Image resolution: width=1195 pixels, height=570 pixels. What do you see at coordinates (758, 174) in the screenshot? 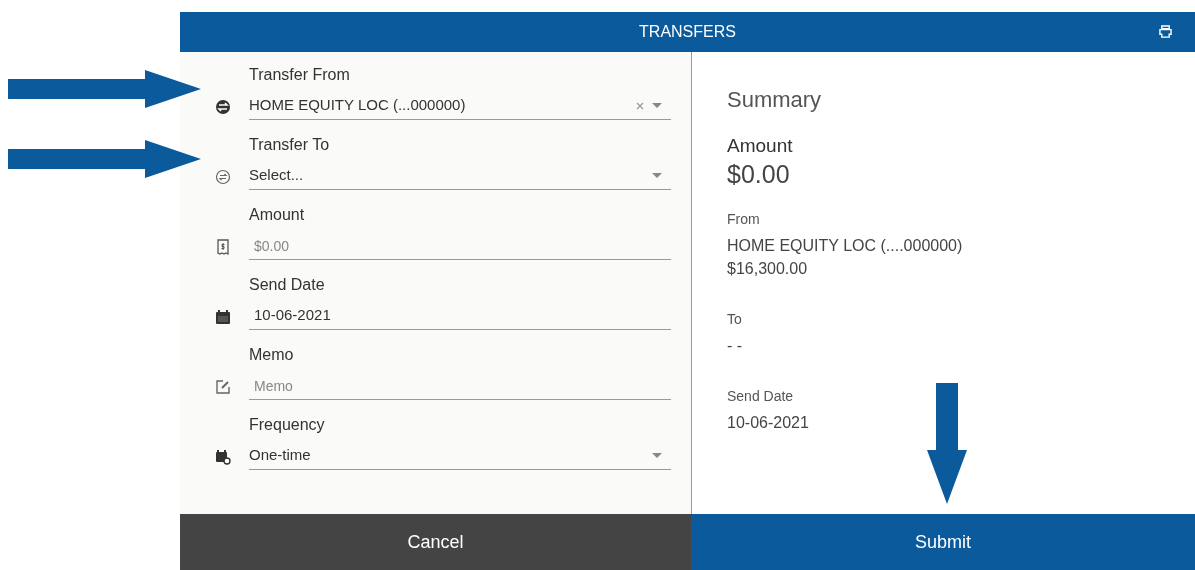
I see `amount-value: $0.00` at bounding box center [758, 174].